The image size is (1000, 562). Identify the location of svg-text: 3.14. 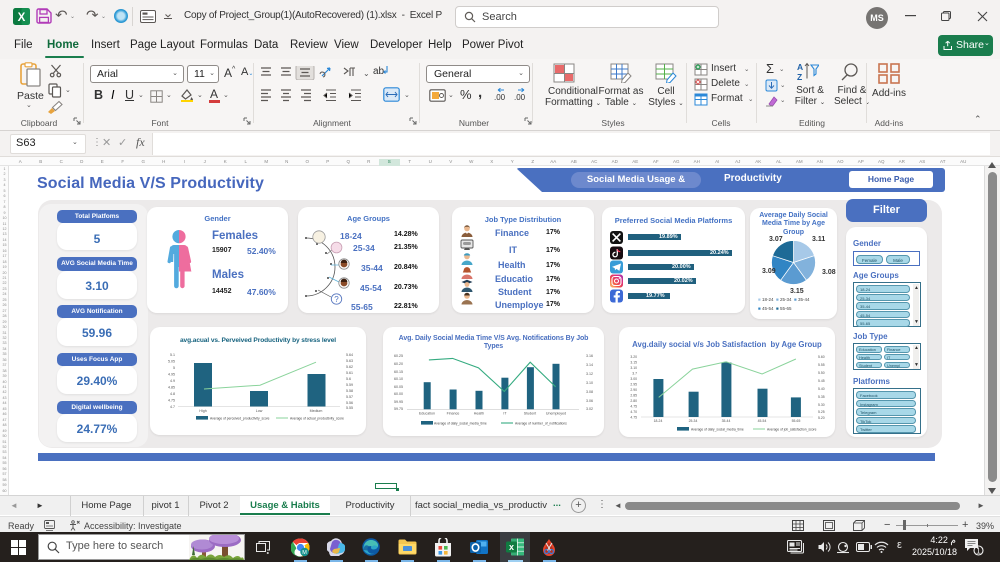
(589, 365).